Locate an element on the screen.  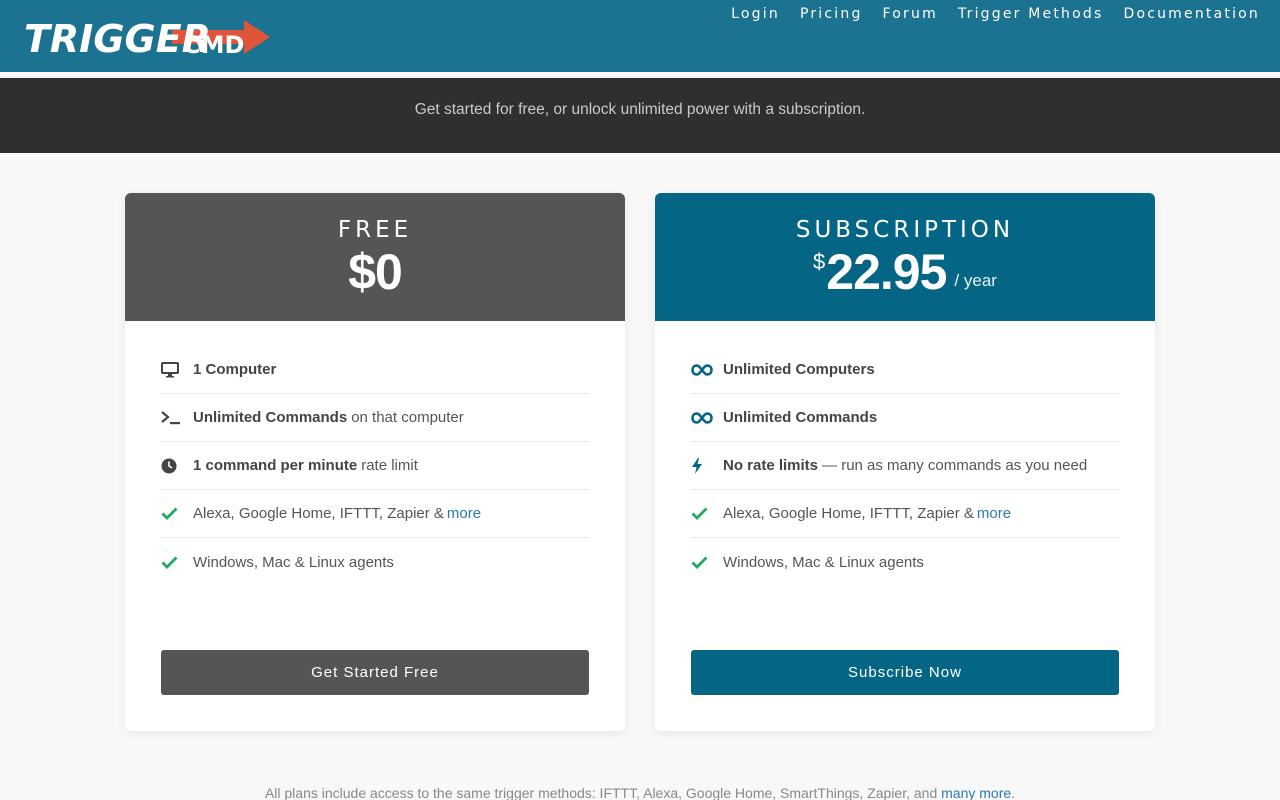
footer-note-end: . is located at coordinates (1013, 792).